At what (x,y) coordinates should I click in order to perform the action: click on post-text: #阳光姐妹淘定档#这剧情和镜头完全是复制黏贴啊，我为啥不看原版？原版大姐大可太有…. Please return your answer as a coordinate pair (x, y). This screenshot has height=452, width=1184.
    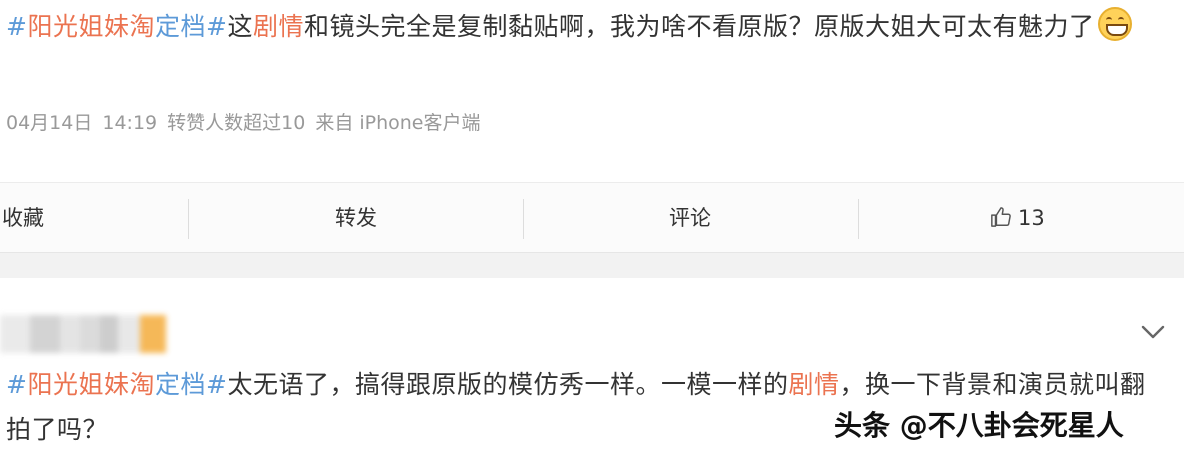
    Looking at the image, I should click on (586, 27).